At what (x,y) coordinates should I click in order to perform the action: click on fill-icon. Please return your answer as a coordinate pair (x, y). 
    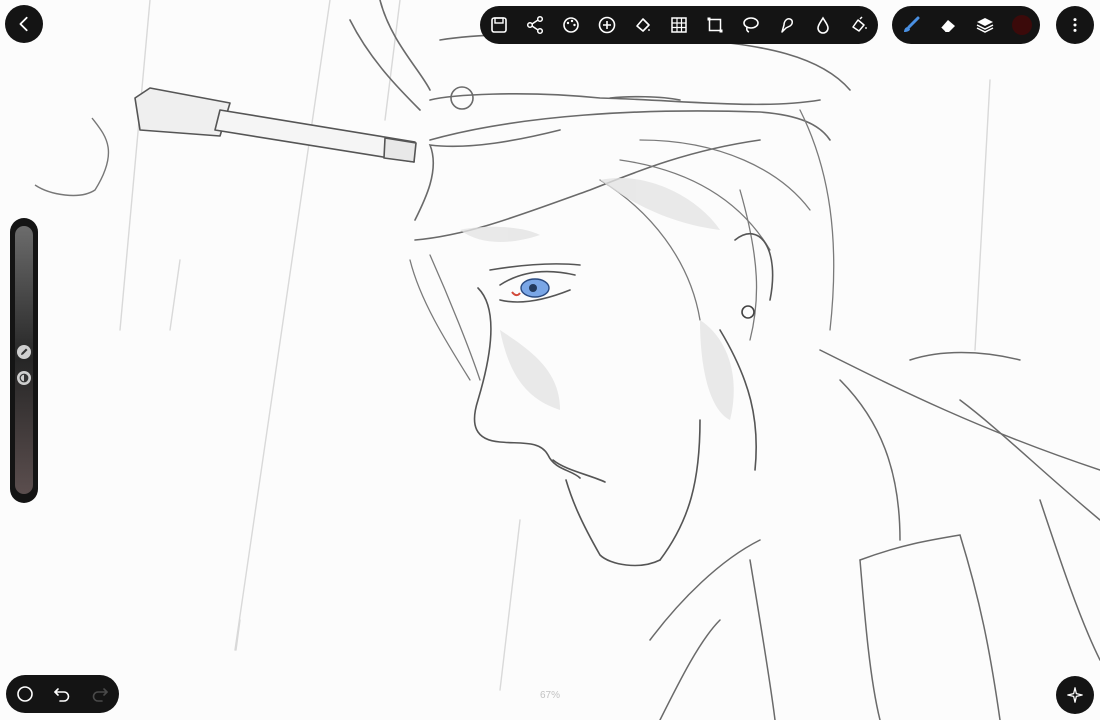
    Looking at the image, I should click on (643, 25).